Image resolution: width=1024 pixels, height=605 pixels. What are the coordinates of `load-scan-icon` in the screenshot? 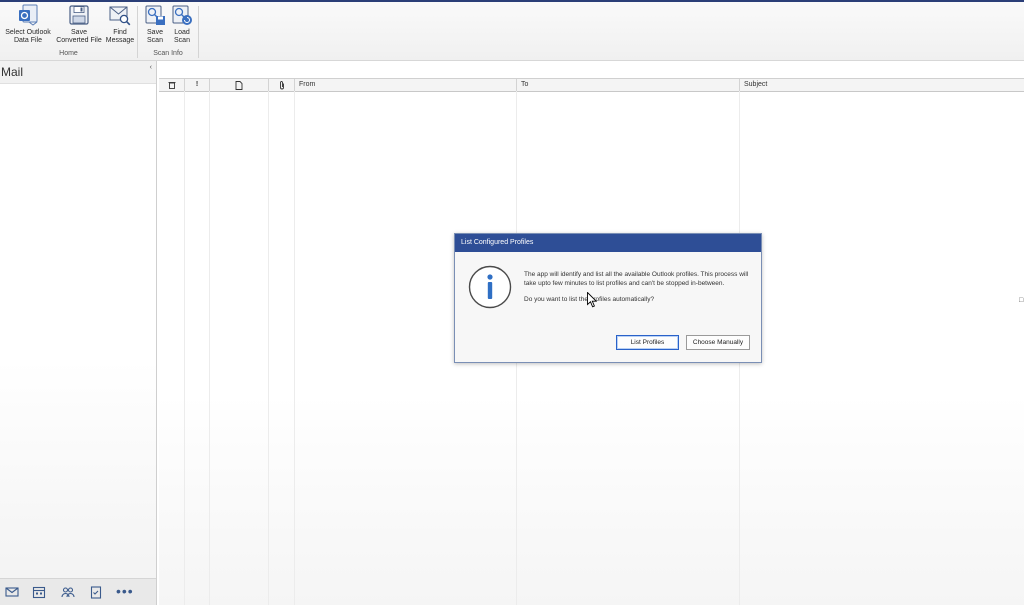 It's located at (182, 15).